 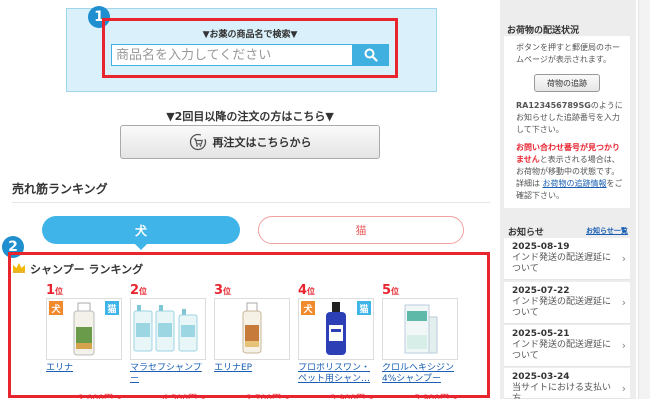 I want to click on news-date: 2025-05-21, so click(x=541, y=334).